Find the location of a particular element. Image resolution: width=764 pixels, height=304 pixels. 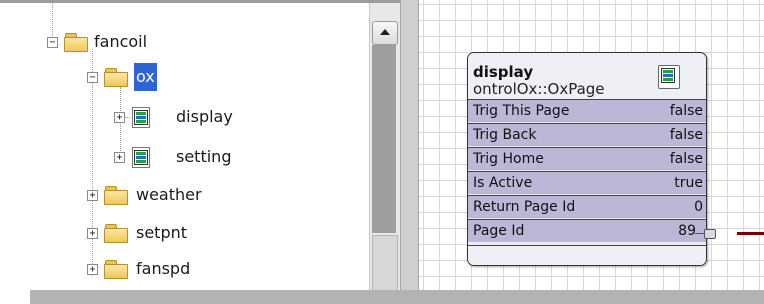

slot-value: 89 is located at coordinates (687, 231).